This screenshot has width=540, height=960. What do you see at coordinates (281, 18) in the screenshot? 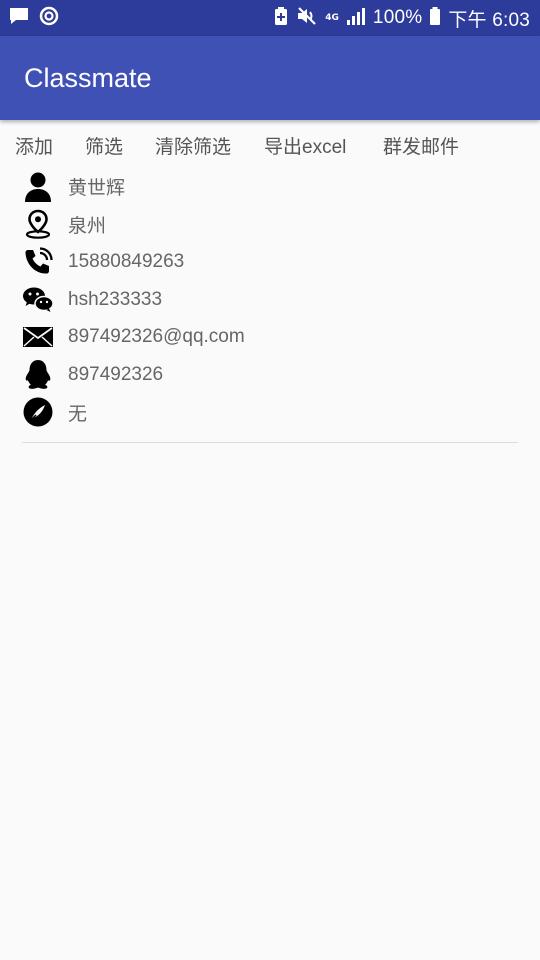
I see `battery-saver-icon` at bounding box center [281, 18].